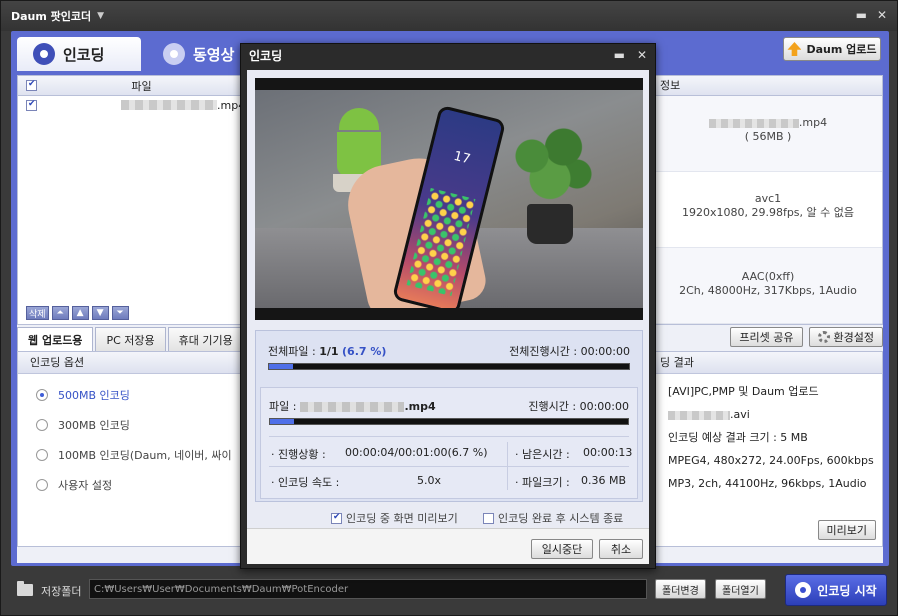 The height and width of the screenshot is (616, 898). Describe the element at coordinates (768, 414) in the screenshot. I see `result-filename: .avi` at that location.